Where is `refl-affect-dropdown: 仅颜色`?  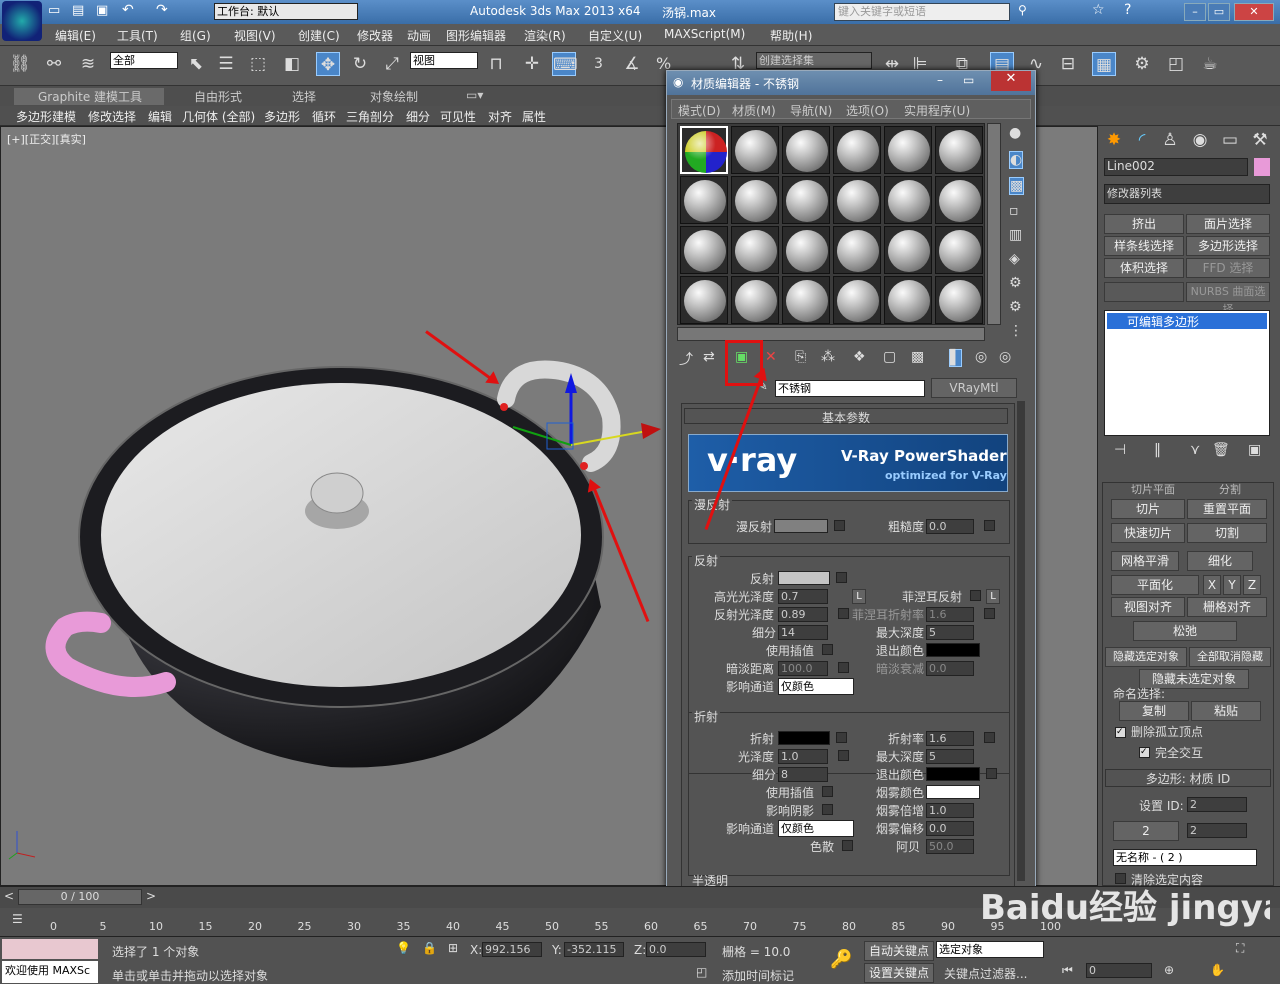
refl-affect-dropdown: 仅颜色 is located at coordinates (816, 686).